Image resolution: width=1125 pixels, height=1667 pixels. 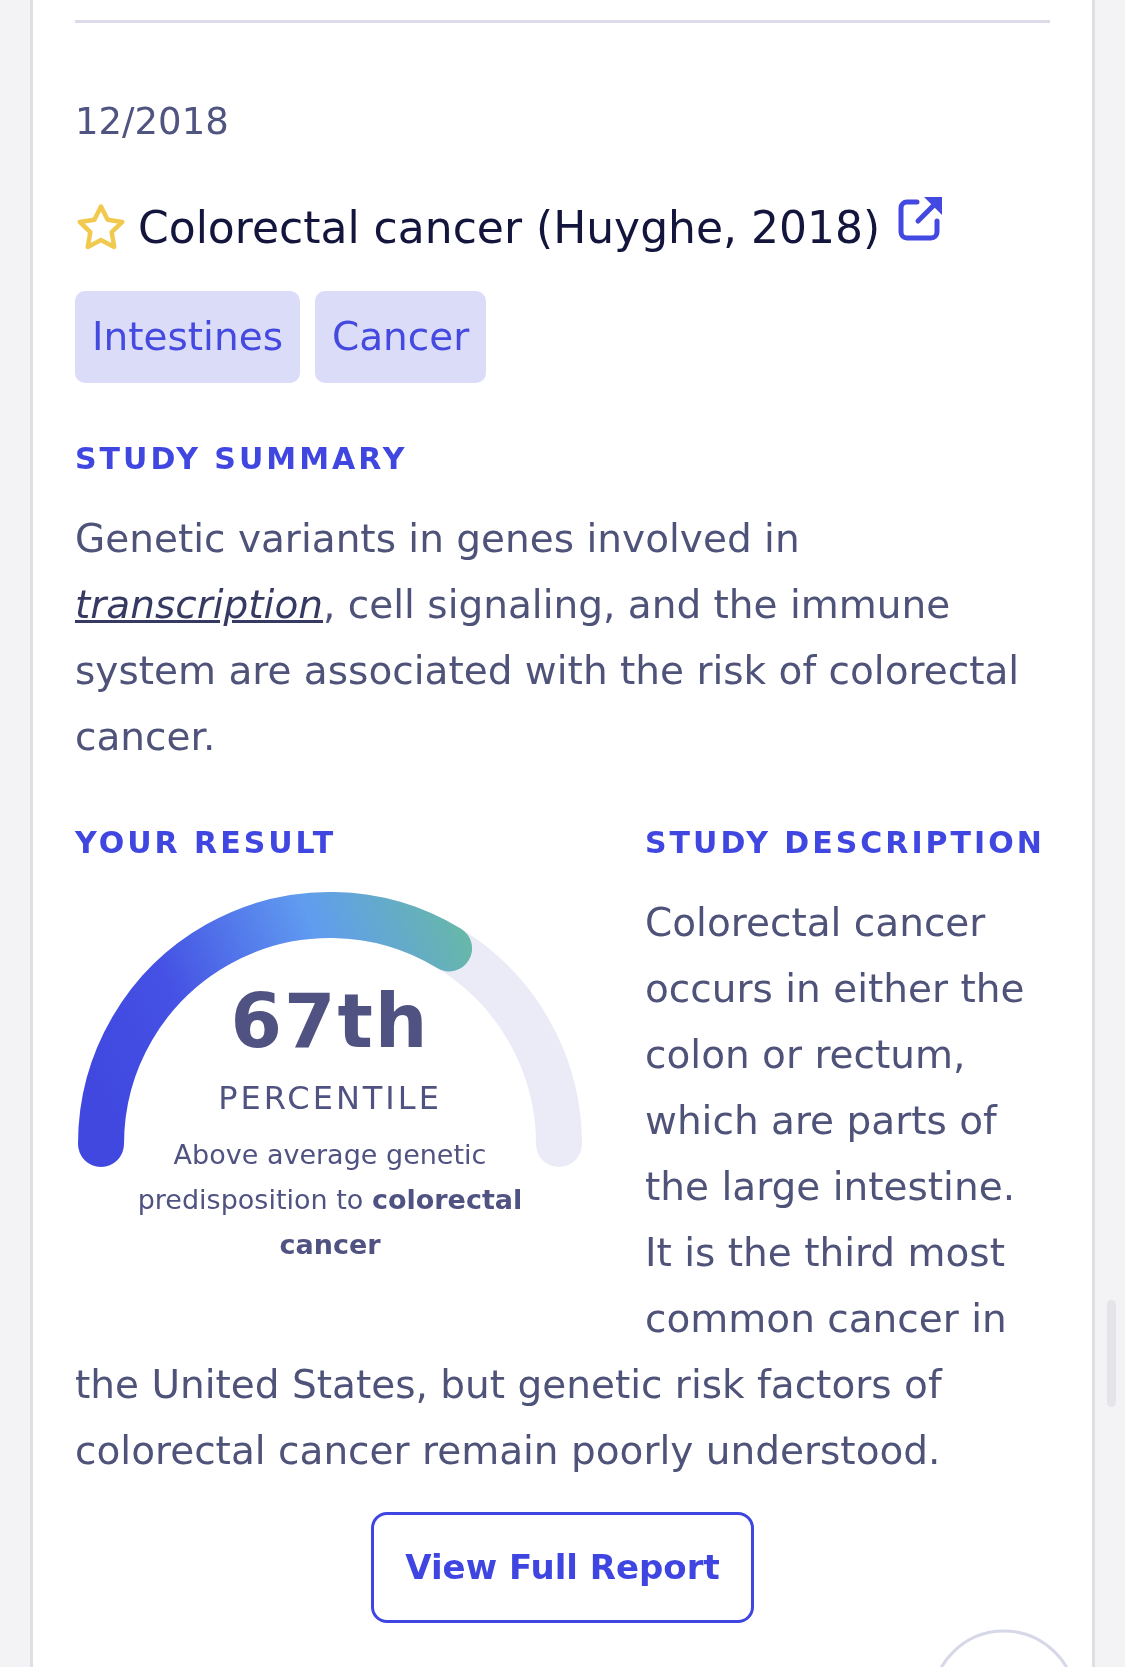 I want to click on section-heading: STUDY DESCRIPTION, so click(x=845, y=843).